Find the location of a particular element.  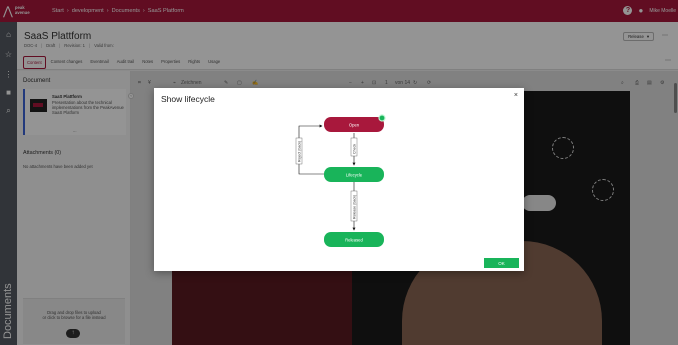

node-released: Released is located at coordinates (354, 239).